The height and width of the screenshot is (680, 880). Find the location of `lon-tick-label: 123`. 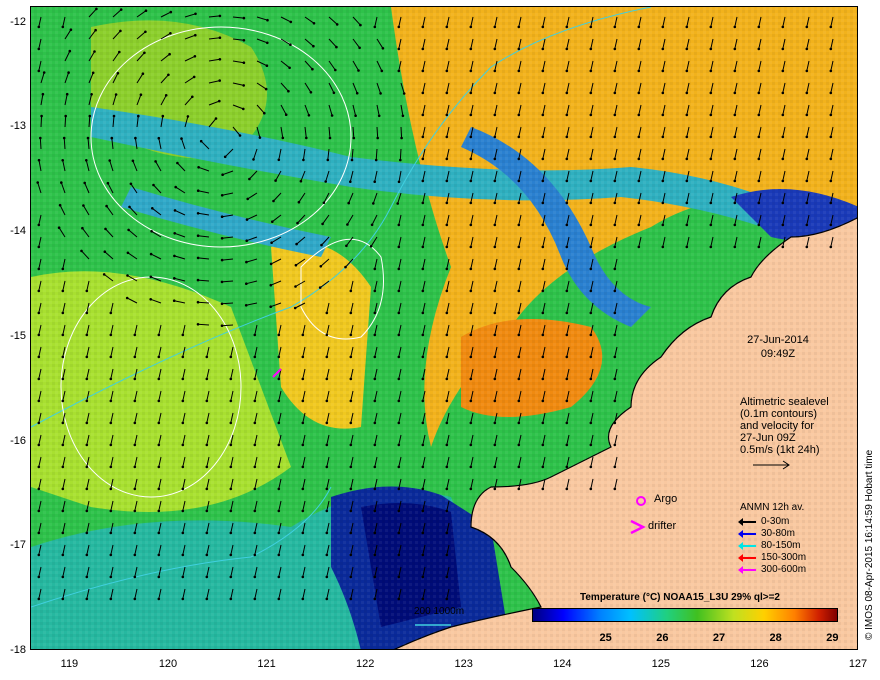

lon-tick-label: 123 is located at coordinates (463, 664).